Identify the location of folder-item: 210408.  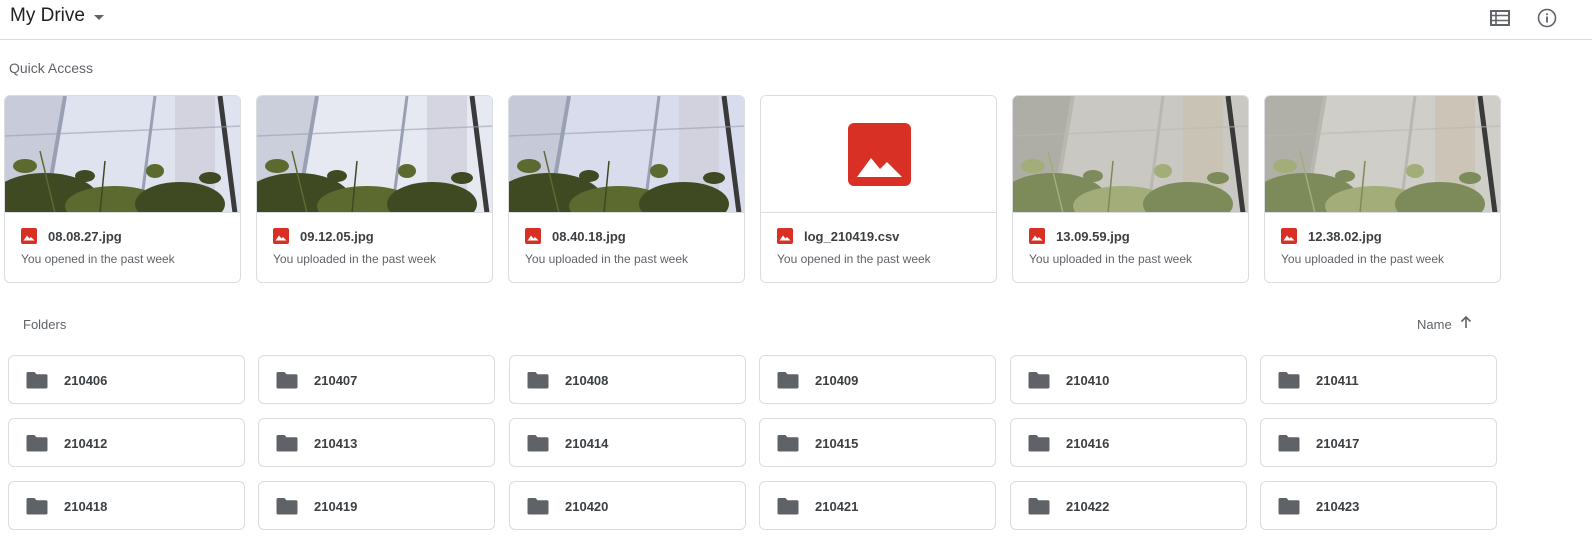
(627, 379).